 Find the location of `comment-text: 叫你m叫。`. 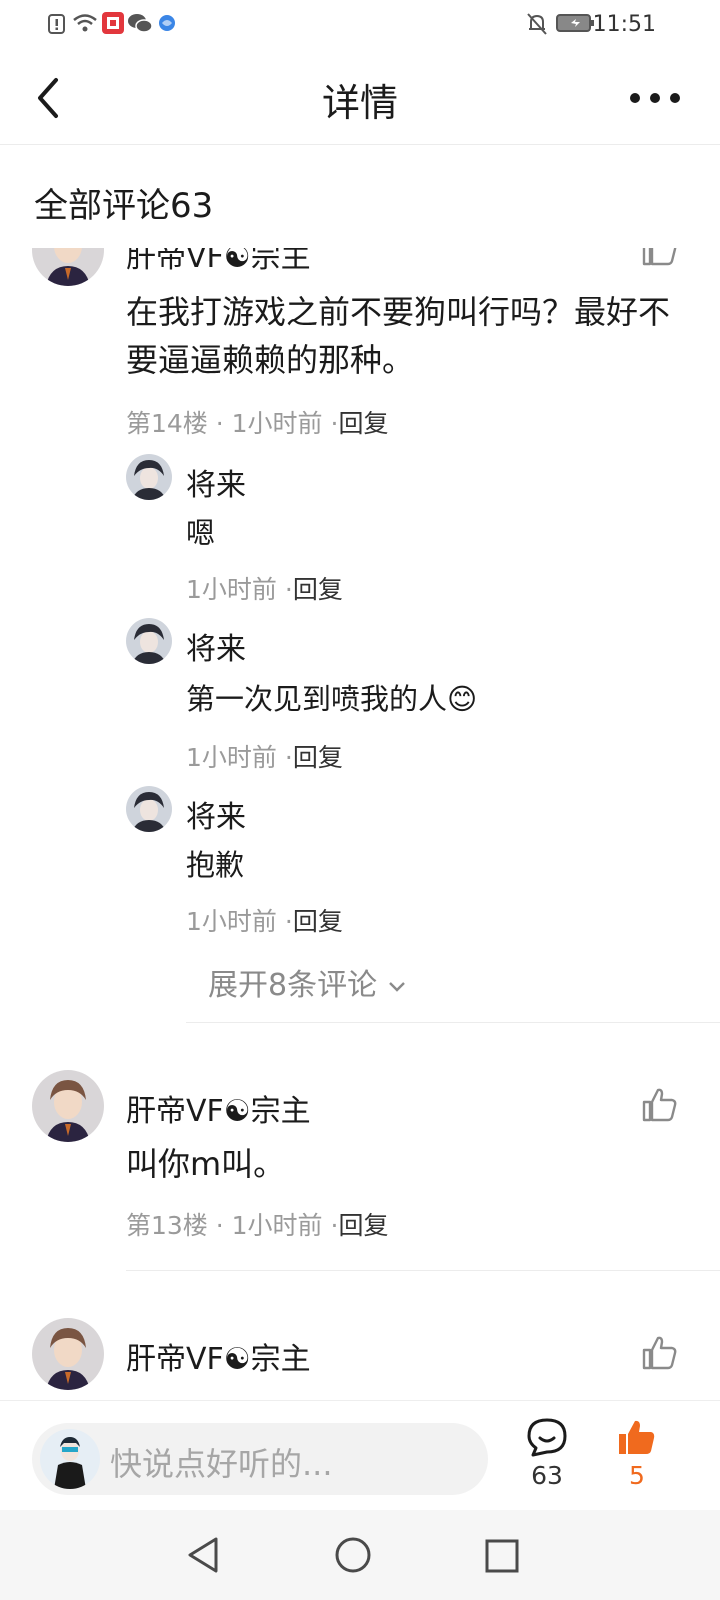

comment-text: 叫你m叫。 is located at coordinates (206, 1164).